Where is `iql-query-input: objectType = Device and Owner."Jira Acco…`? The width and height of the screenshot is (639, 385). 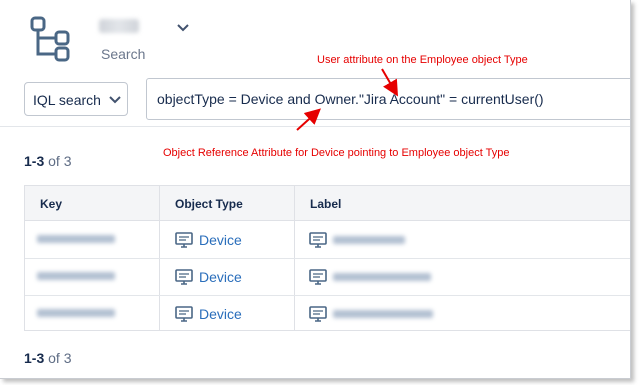 iql-query-input: objectType = Device and Owner."Jira Acco… is located at coordinates (388, 99).